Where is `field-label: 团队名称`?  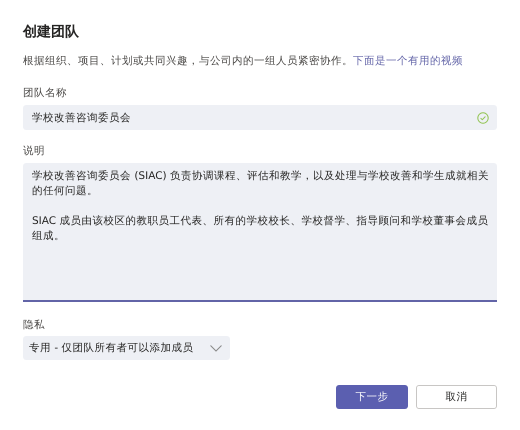
field-label: 团队名称 is located at coordinates (45, 93).